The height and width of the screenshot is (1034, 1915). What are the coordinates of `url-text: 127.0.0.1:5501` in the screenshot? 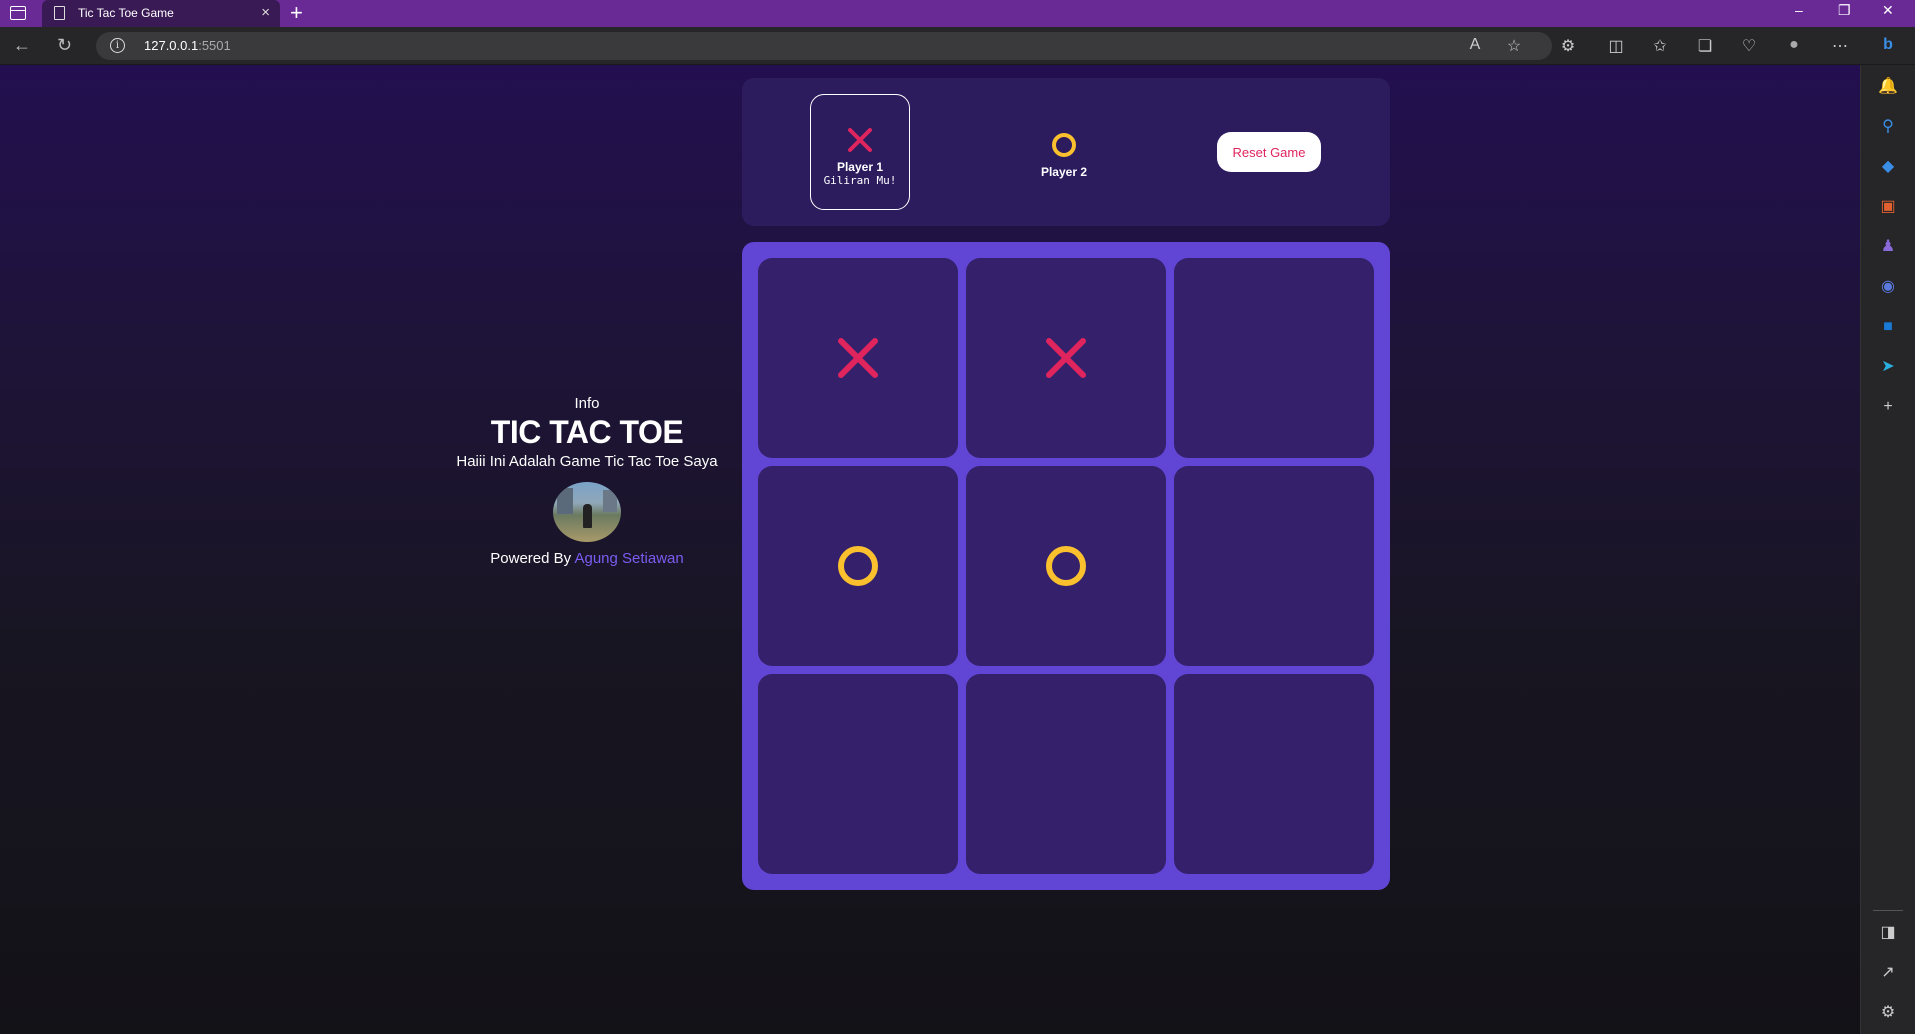 It's located at (187, 45).